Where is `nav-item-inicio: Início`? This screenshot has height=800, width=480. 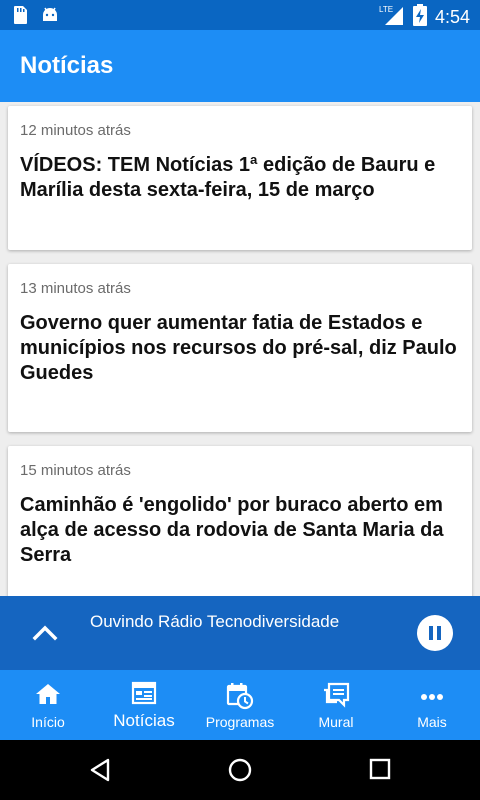
nav-item-inicio: Início is located at coordinates (48, 705).